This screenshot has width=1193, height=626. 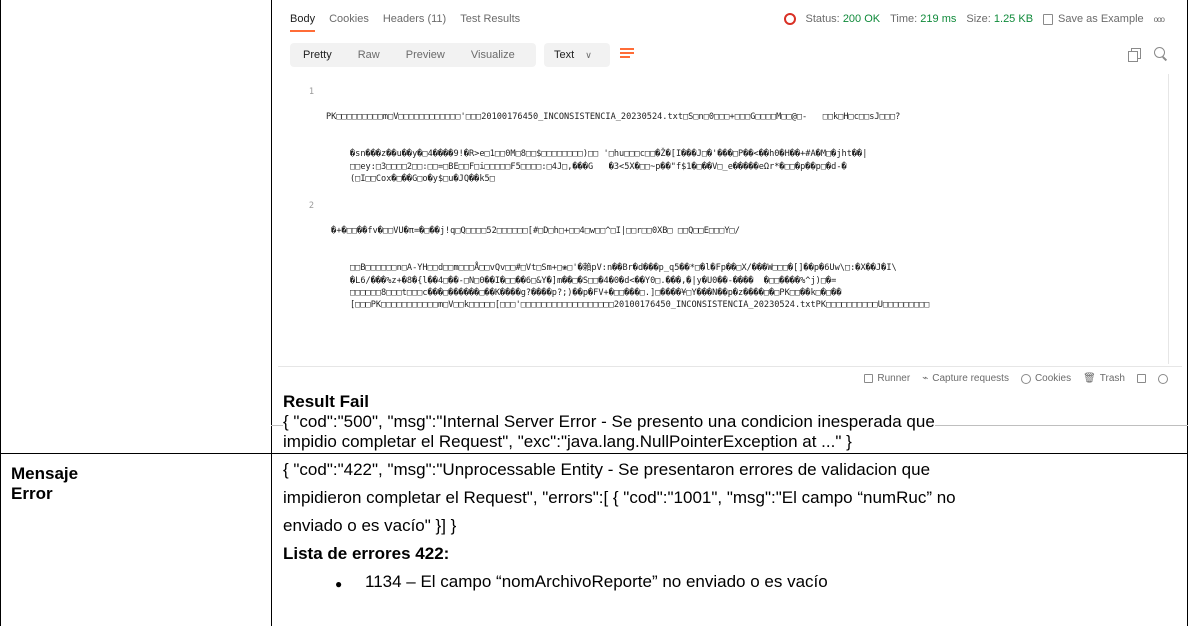 I want to click on format-dropdown: Text ∨, so click(x=577, y=55).